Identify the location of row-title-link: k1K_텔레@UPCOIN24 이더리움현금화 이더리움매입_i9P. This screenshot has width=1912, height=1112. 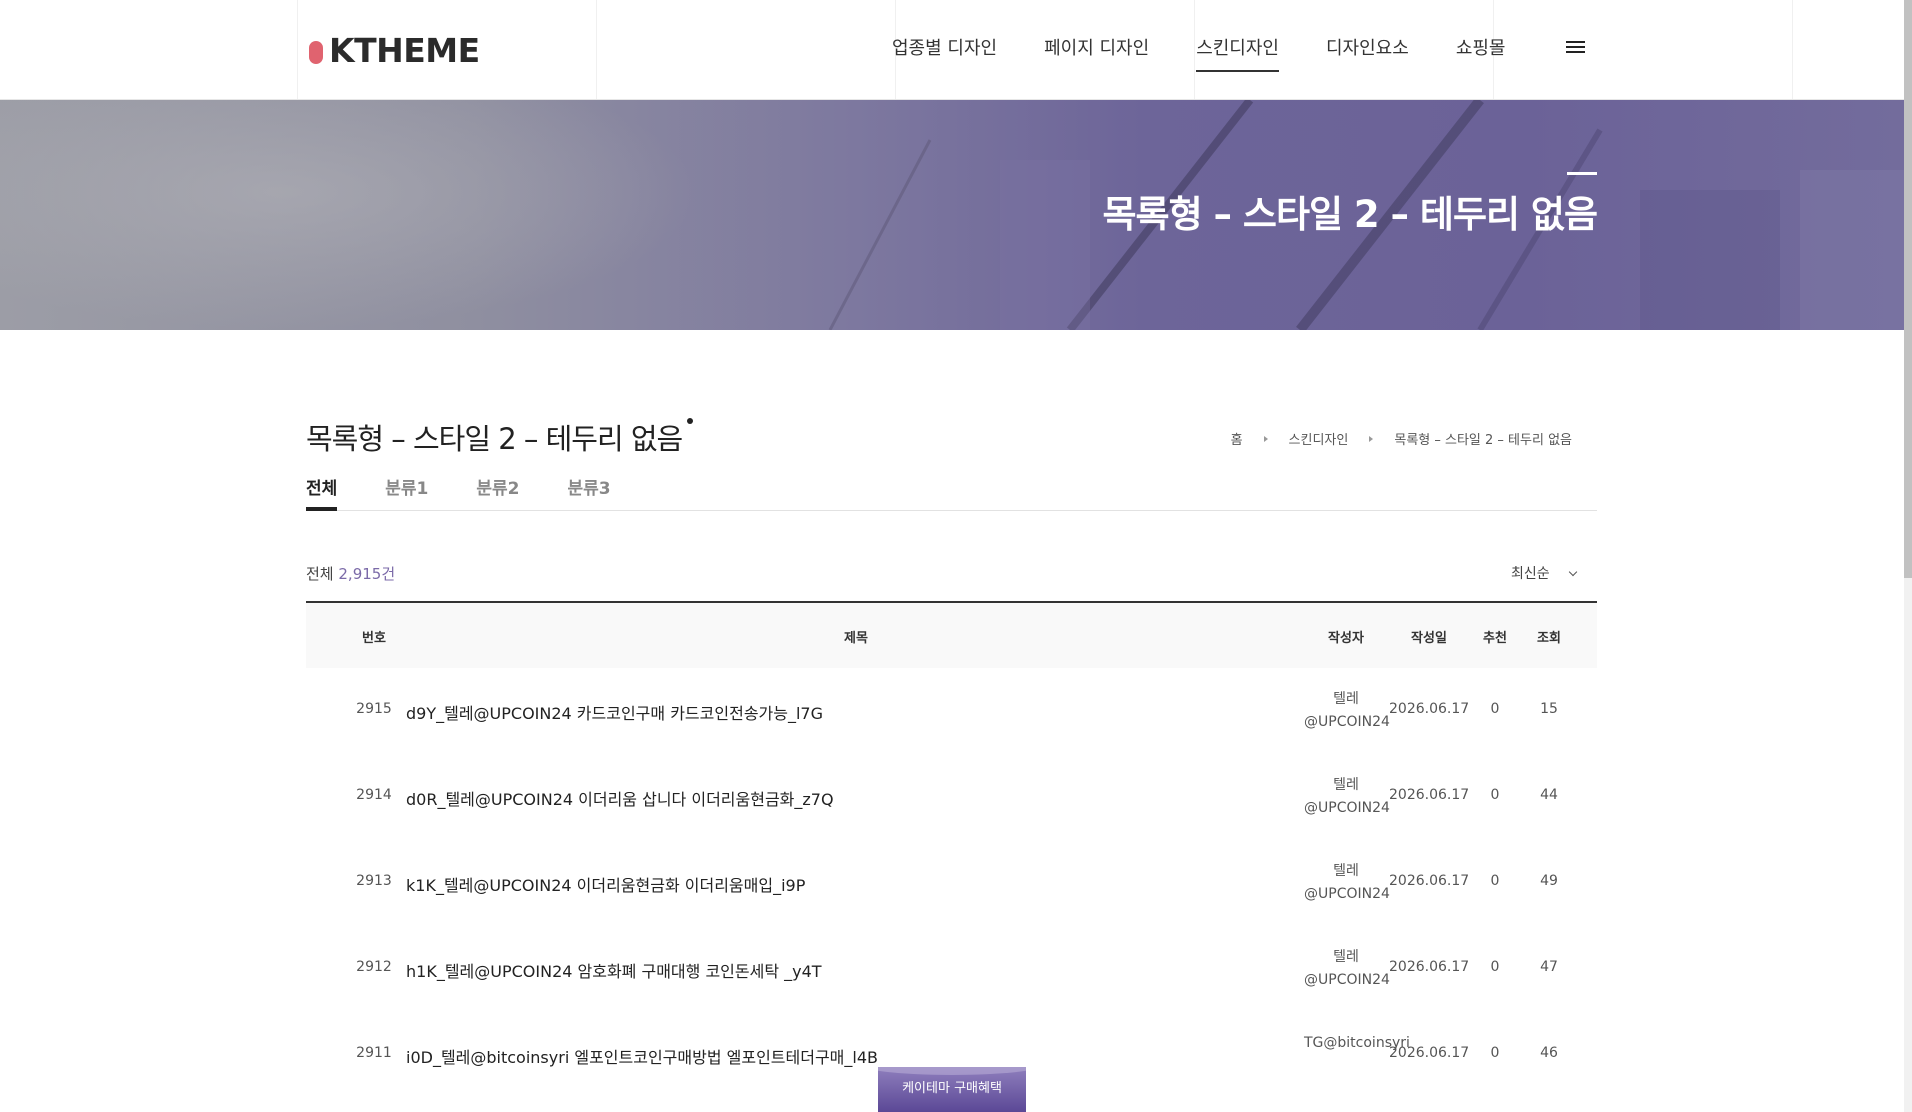
(605, 884).